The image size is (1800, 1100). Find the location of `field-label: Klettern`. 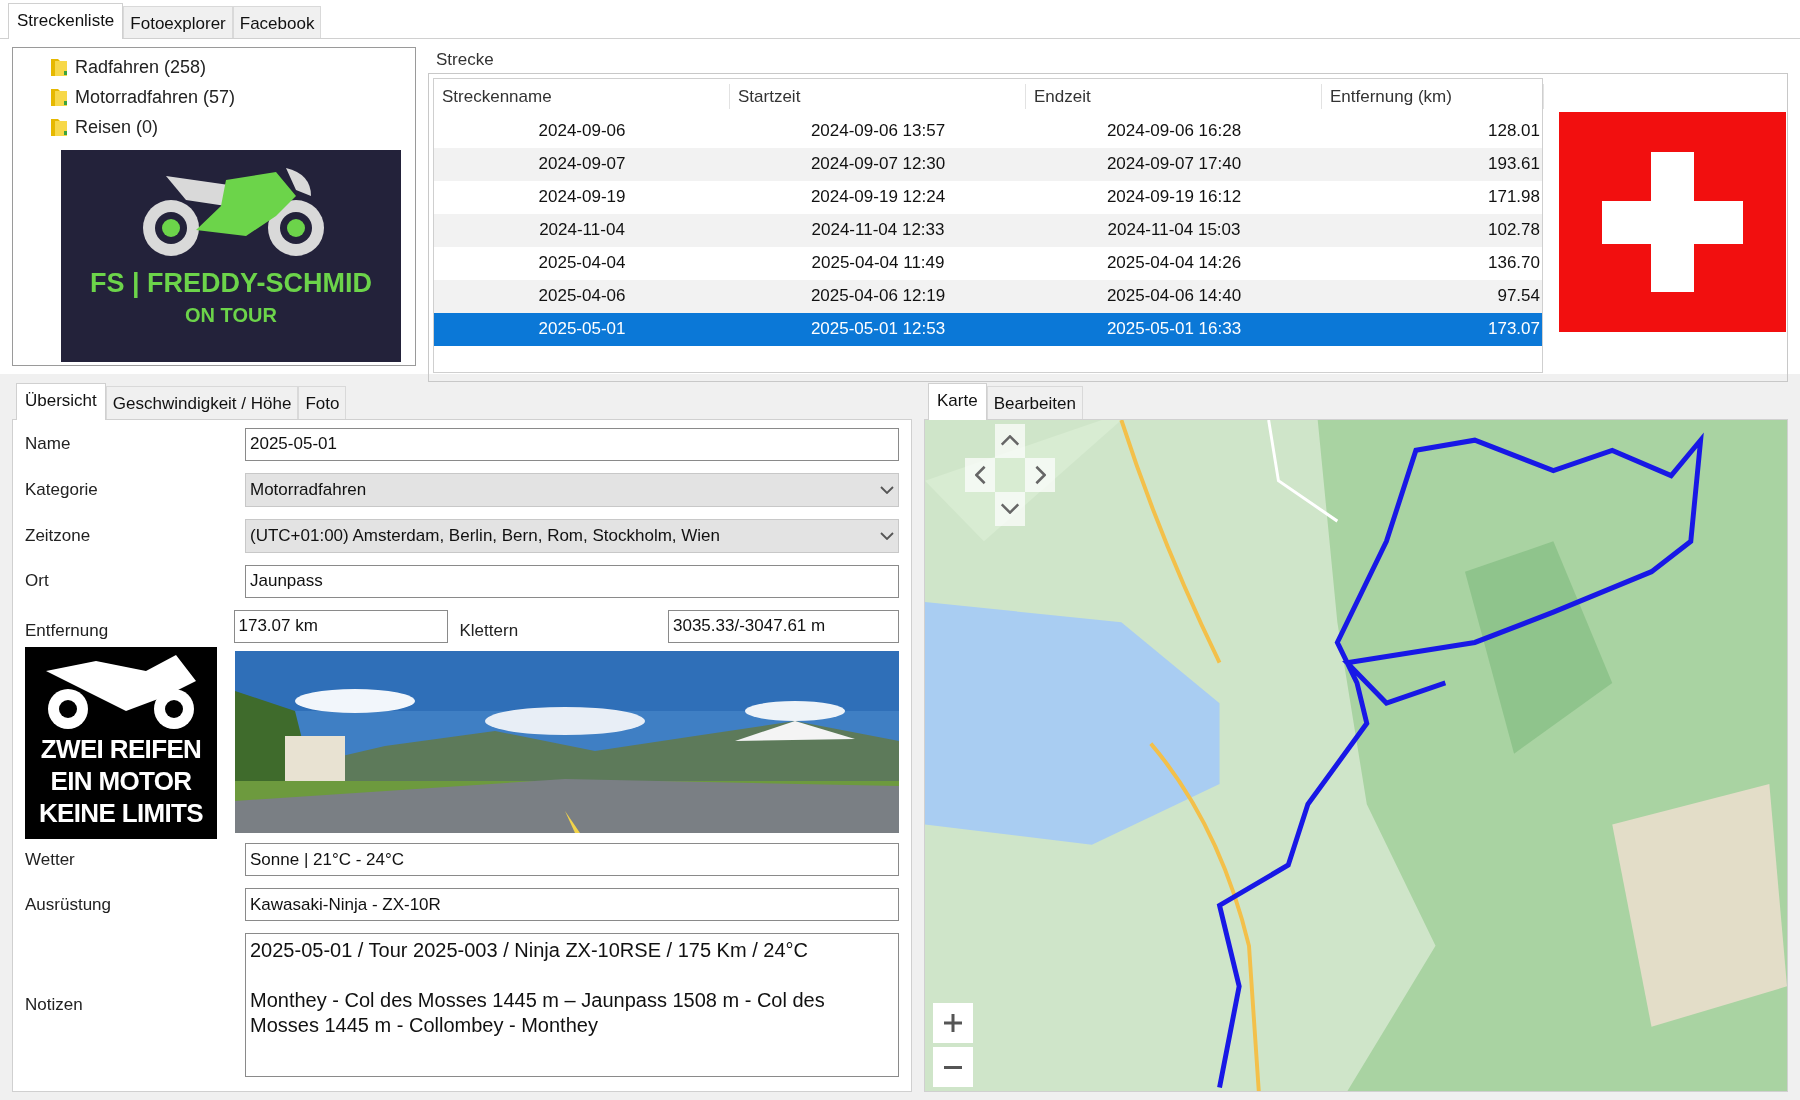

field-label: Klettern is located at coordinates (489, 630).